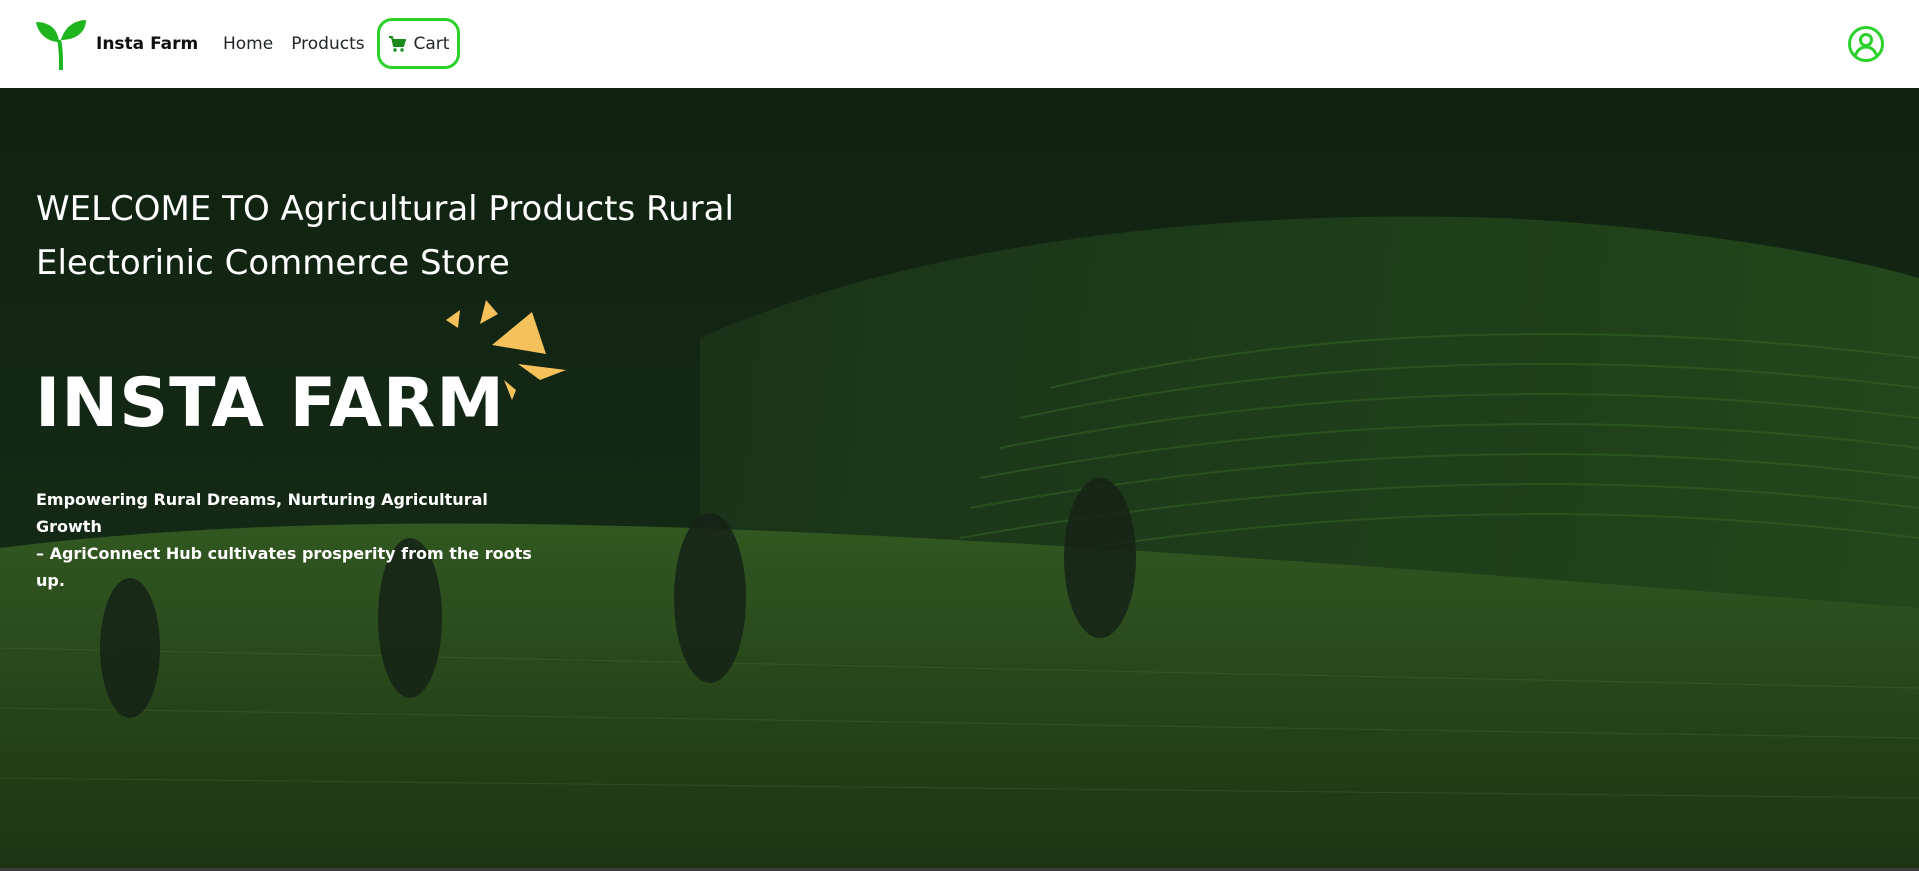  What do you see at coordinates (61, 45) in the screenshot?
I see `sprout-icon` at bounding box center [61, 45].